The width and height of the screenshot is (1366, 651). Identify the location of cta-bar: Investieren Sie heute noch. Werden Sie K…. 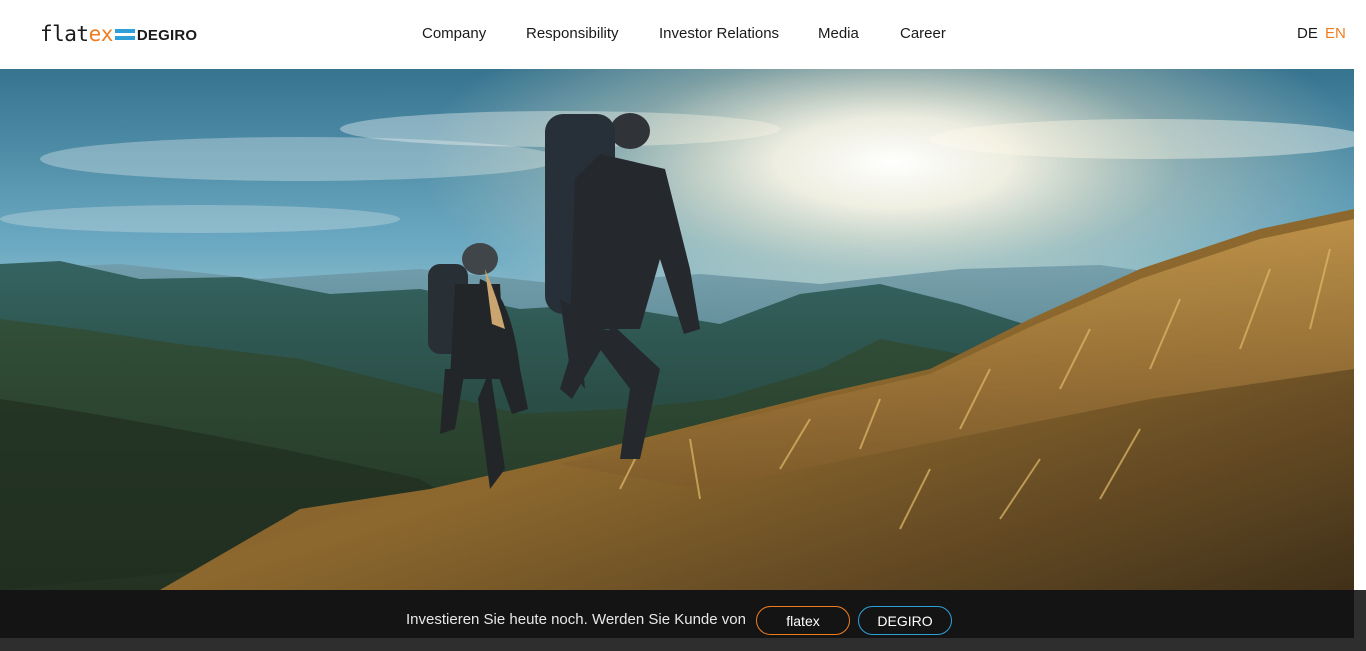
(677, 614).